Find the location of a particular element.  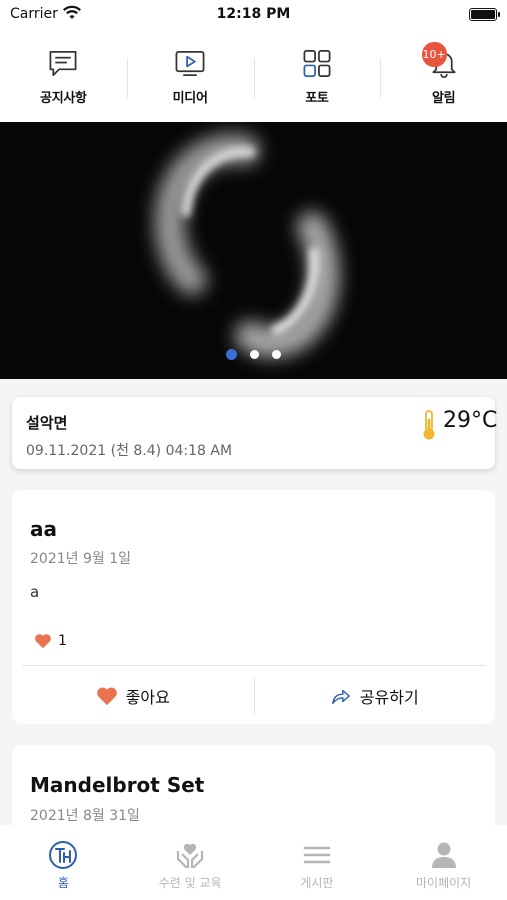

notice-icon is located at coordinates (63, 63).